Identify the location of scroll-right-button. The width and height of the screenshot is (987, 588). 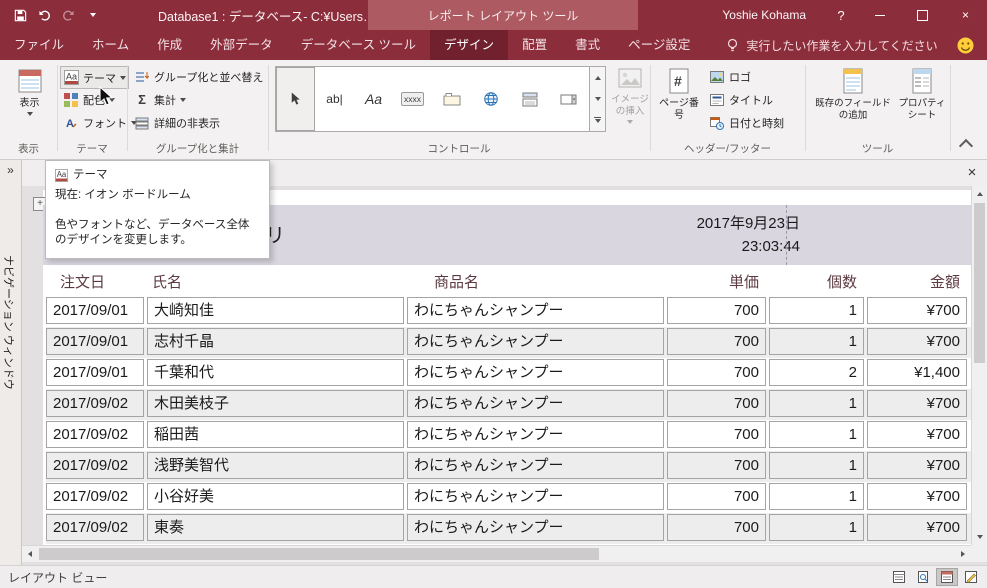
(963, 554).